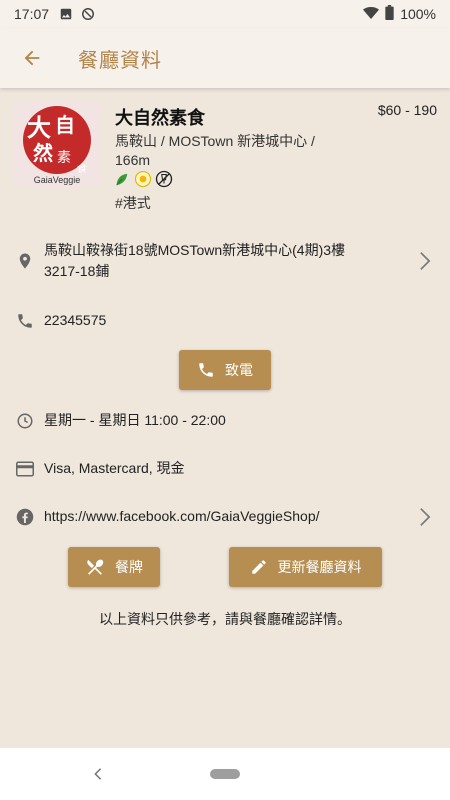  What do you see at coordinates (25, 517) in the screenshot?
I see `facebook-icon` at bounding box center [25, 517].